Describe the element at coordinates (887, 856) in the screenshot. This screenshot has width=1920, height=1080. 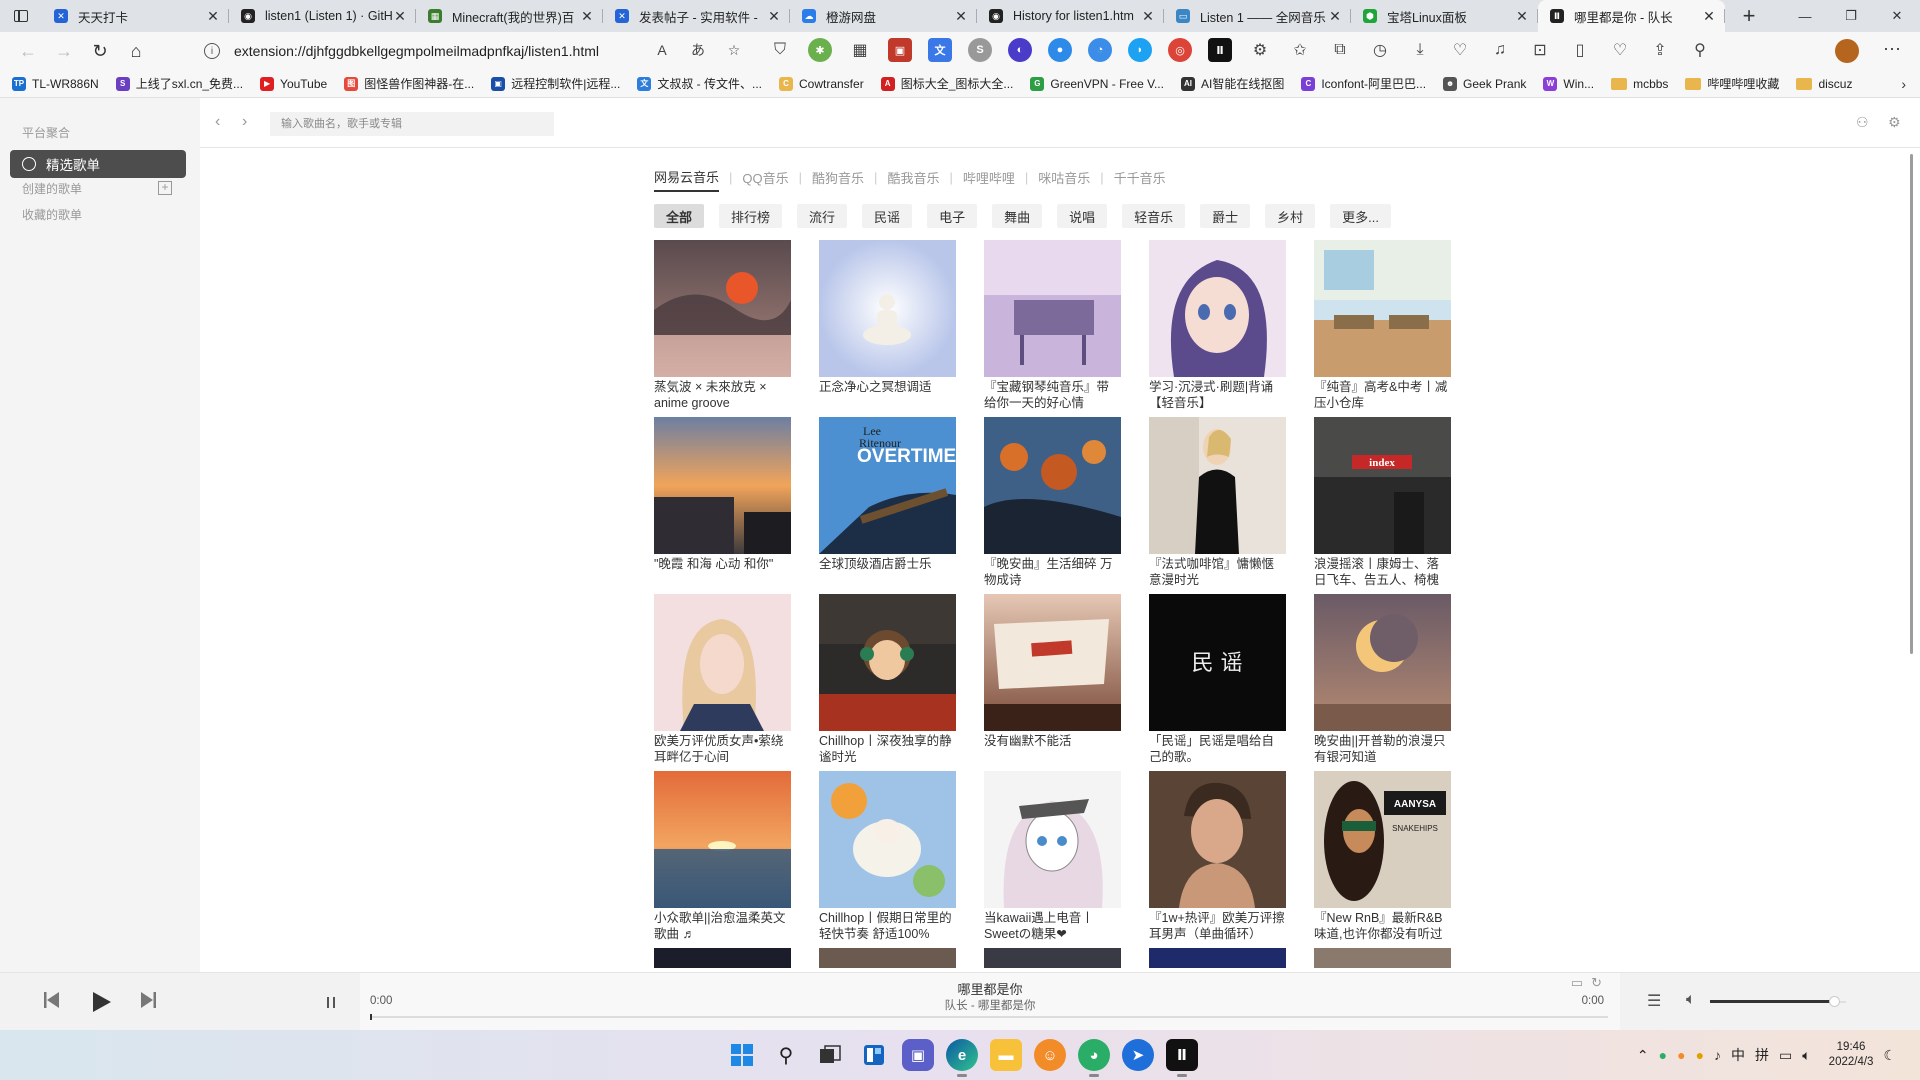
I see `playlist-card: Chillhop丨假期日常里的轻快节奏 舒适100%` at that location.